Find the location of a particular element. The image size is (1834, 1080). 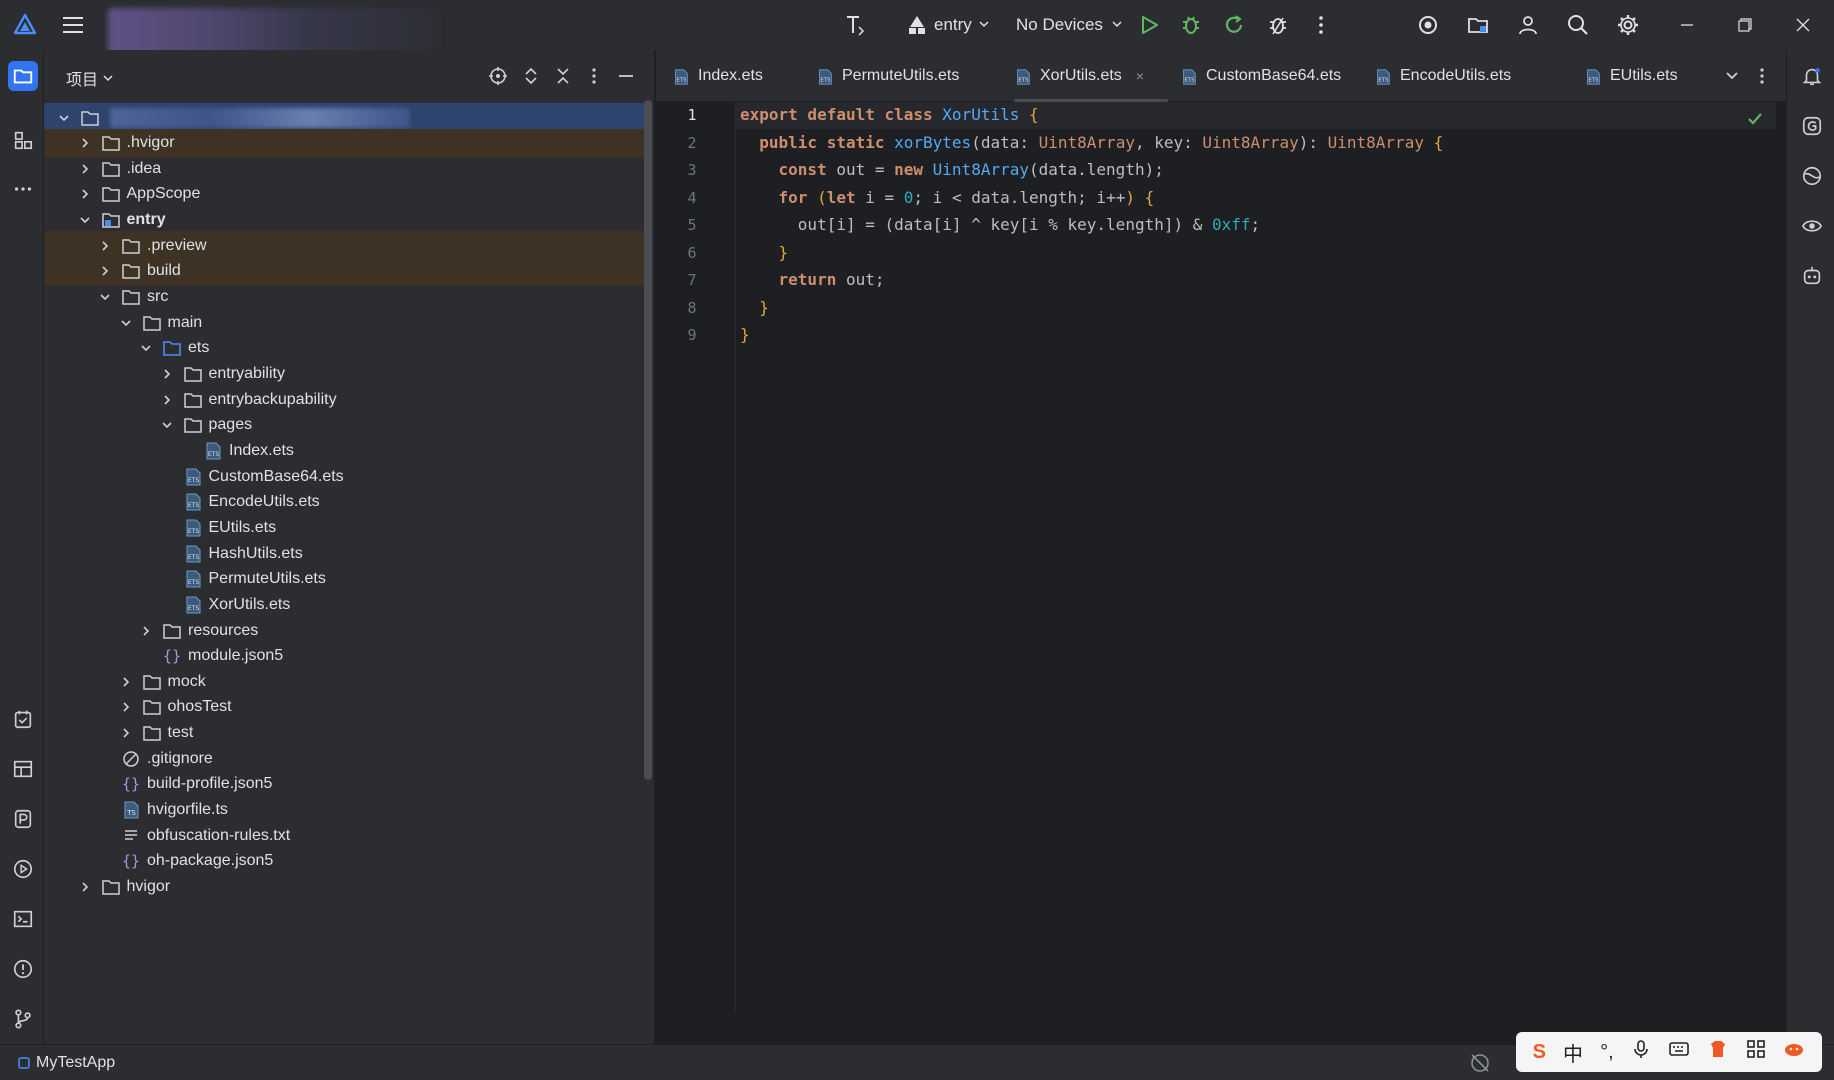

layout-inspector-icon is located at coordinates (23, 769).